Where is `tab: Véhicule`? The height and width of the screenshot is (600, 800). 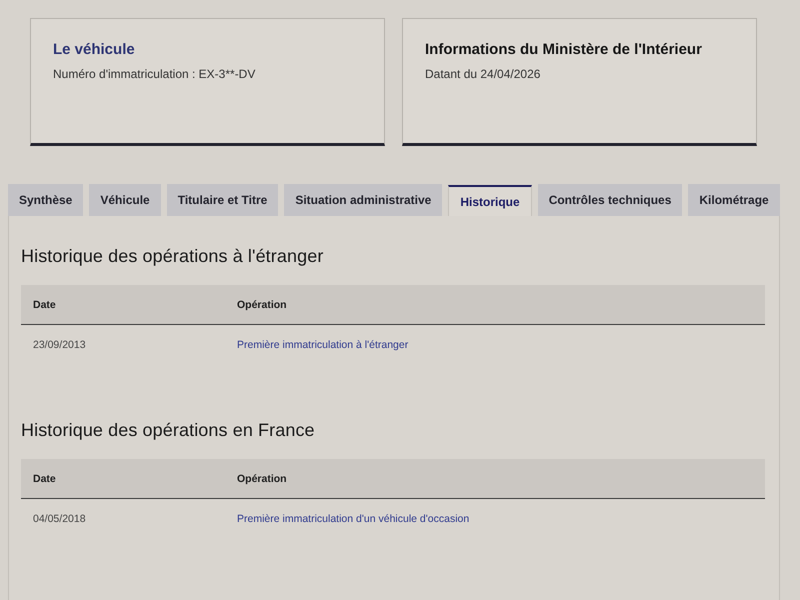
tab: Véhicule is located at coordinates (125, 200).